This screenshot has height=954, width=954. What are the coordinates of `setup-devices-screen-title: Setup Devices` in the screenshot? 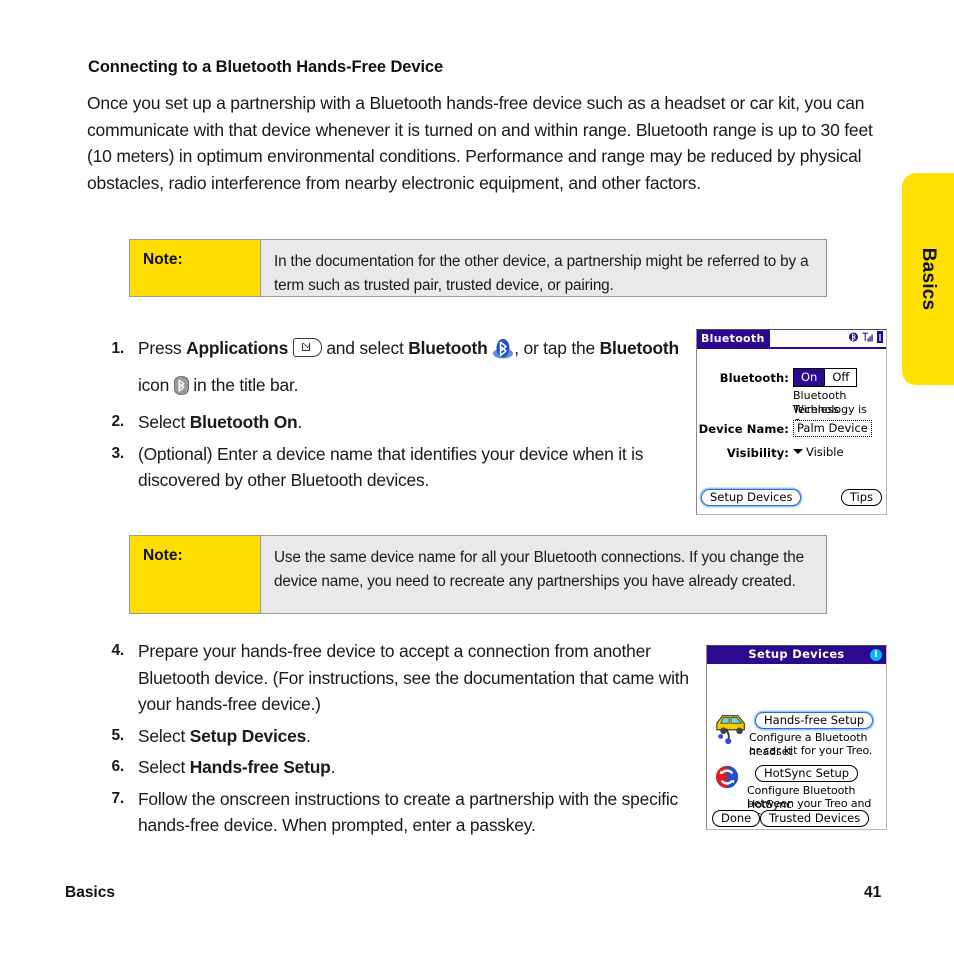 It's located at (796, 654).